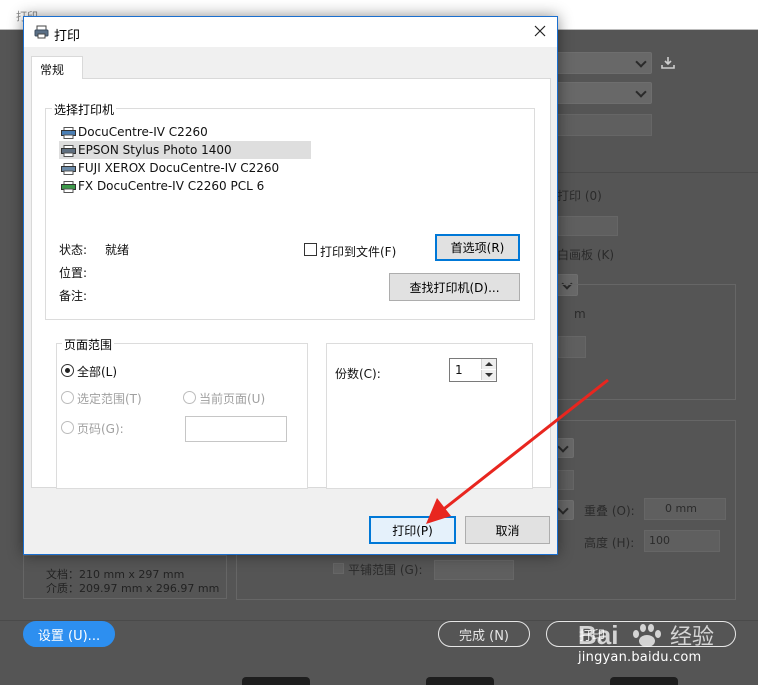 Image resolution: width=758 pixels, height=685 pixels. What do you see at coordinates (97, 371) in the screenshot?
I see `page-range-all-label: 全部(L)` at bounding box center [97, 371].